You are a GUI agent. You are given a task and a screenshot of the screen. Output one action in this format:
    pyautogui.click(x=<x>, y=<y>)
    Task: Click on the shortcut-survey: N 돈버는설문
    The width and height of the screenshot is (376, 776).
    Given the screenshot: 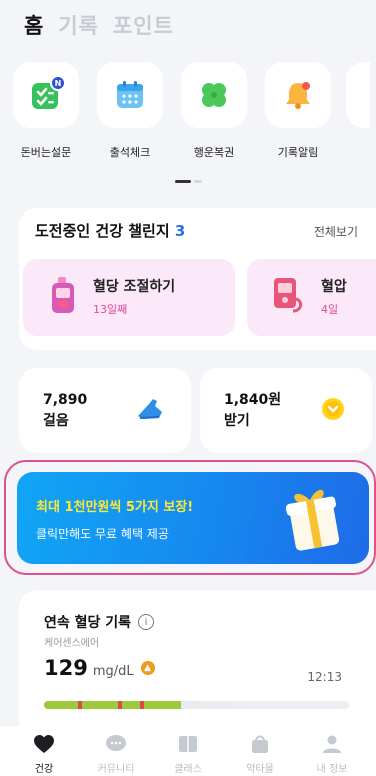 What is the action you would take?
    pyautogui.click(x=46, y=111)
    